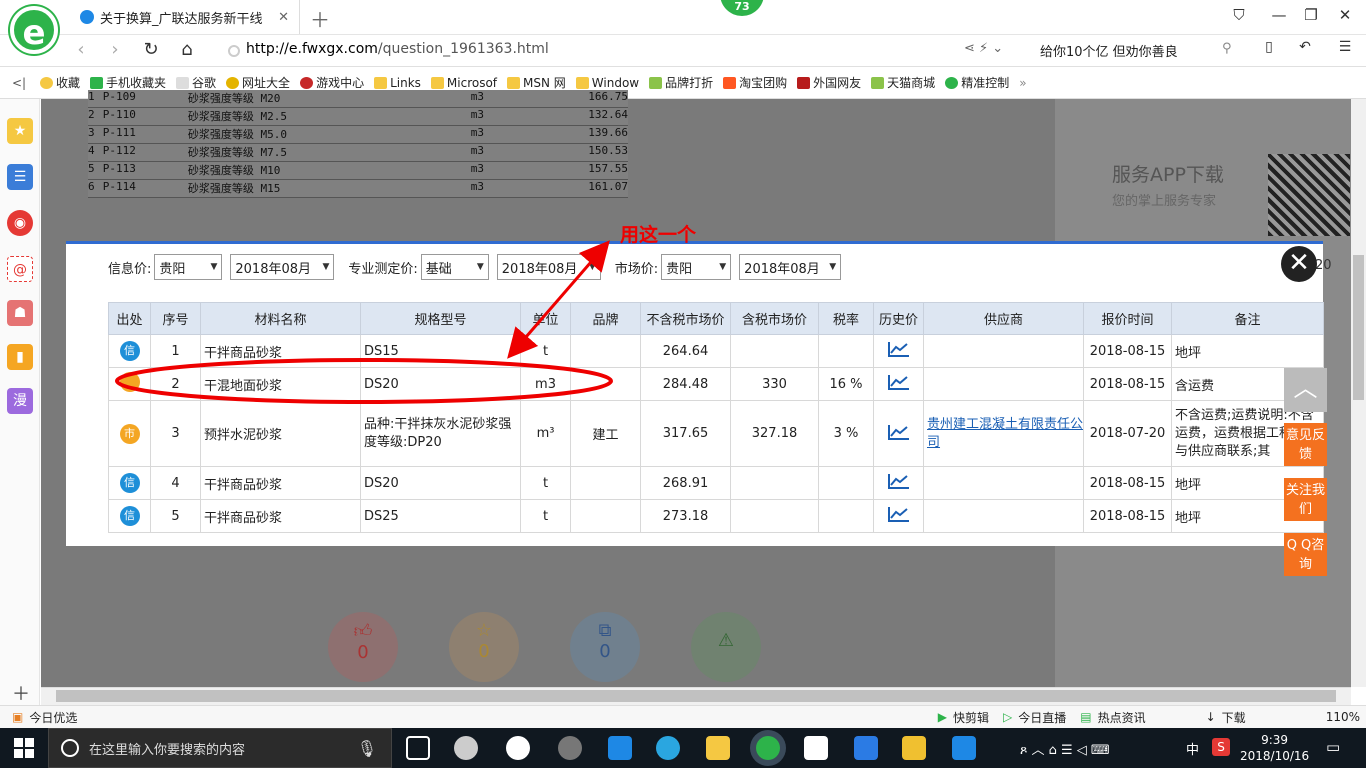 This screenshot has height=768, width=1366. I want to click on bookmark-windows: Window, so click(607, 83).